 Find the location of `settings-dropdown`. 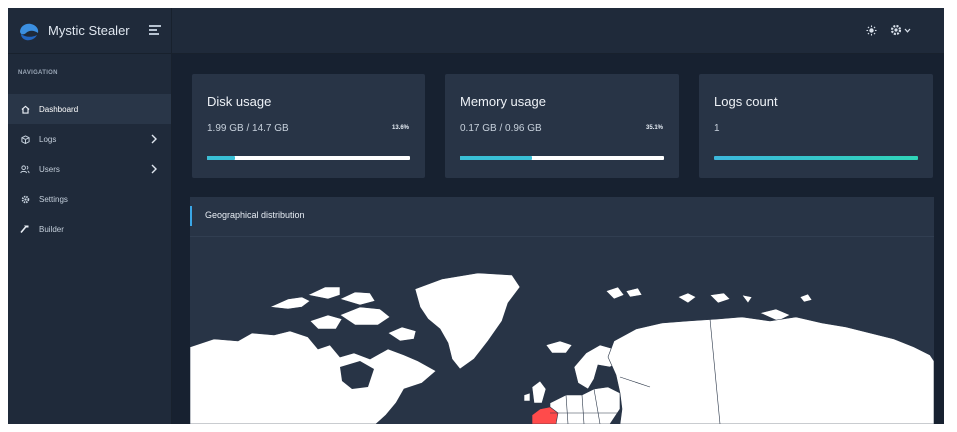

settings-dropdown is located at coordinates (900, 30).